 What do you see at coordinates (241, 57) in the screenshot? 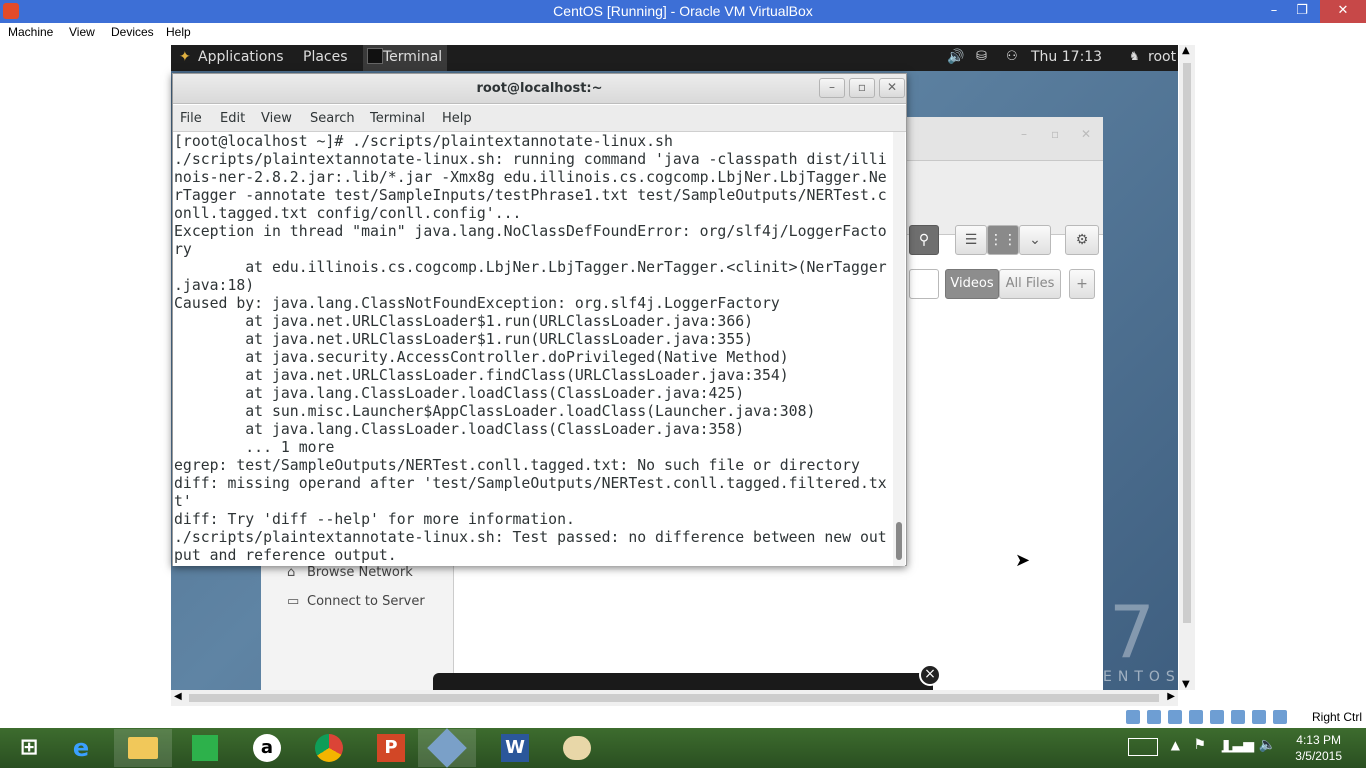
I see `applications-menu: Applications` at bounding box center [241, 57].